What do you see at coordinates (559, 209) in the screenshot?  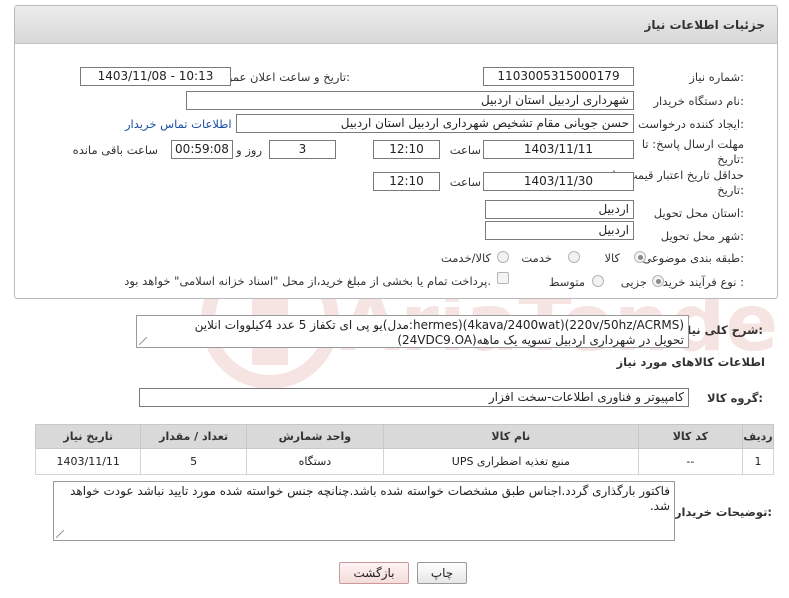 I see `province-field: اردبیل` at bounding box center [559, 209].